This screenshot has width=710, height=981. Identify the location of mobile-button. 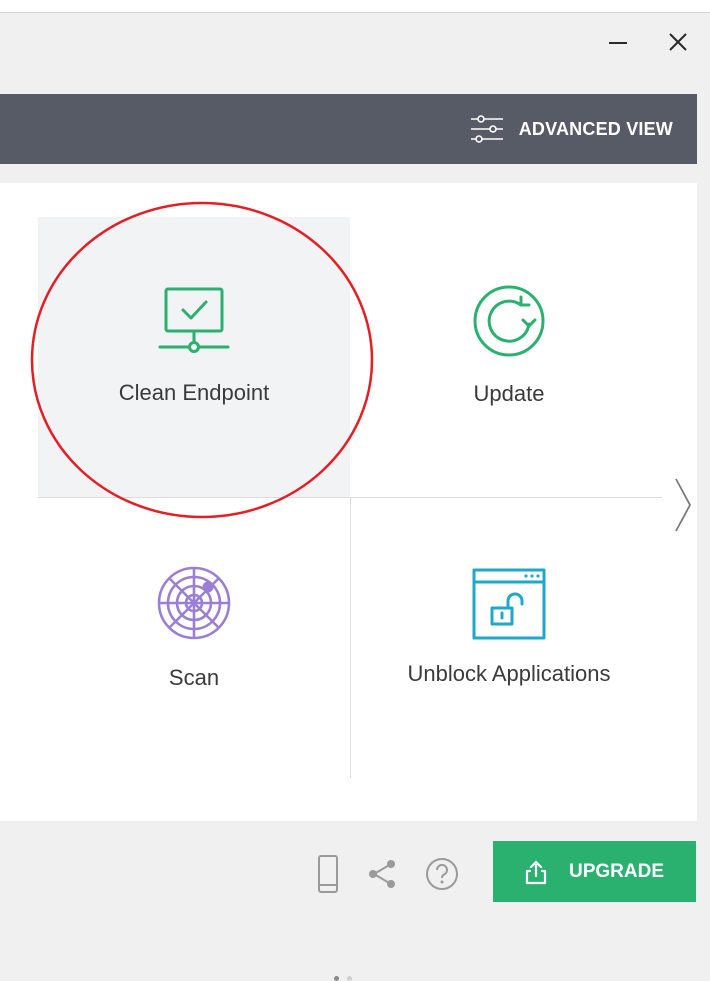
(328, 874).